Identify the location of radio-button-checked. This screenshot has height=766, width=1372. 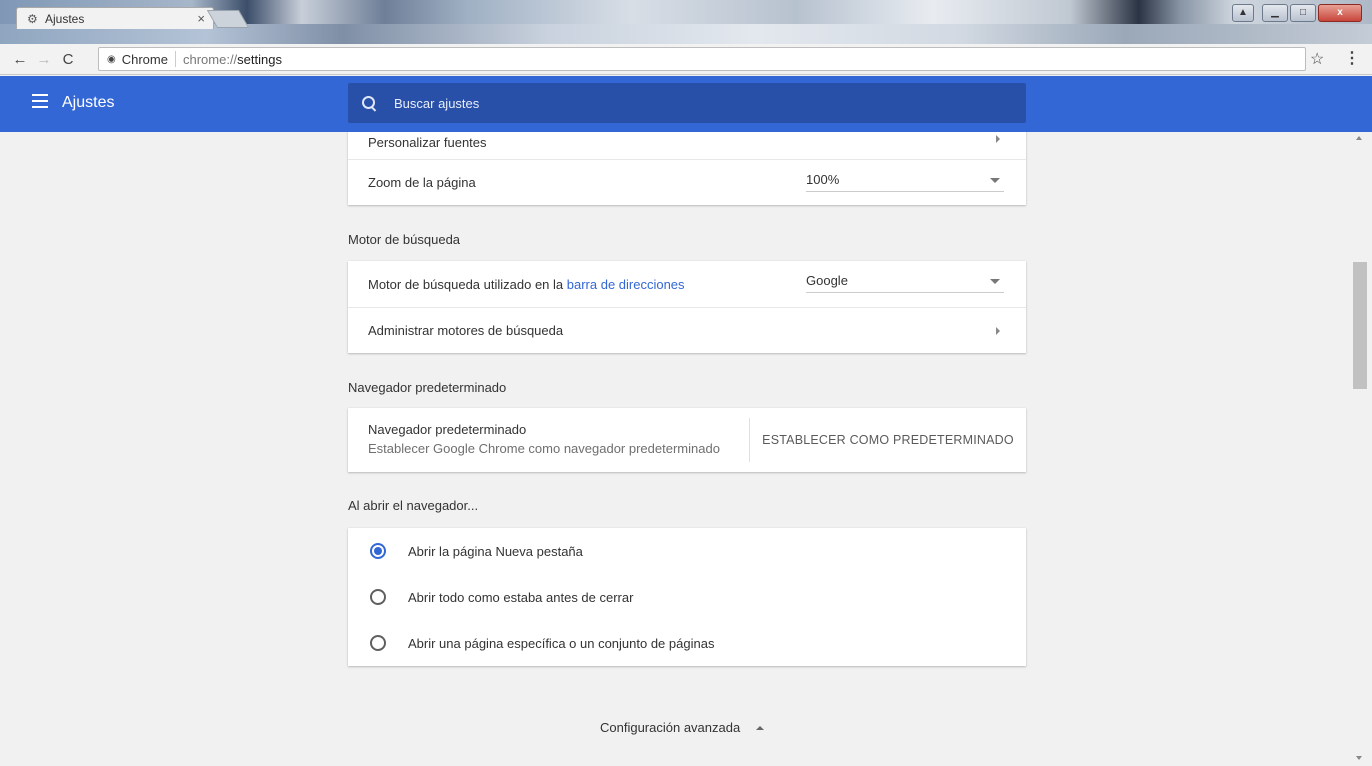
(378, 551).